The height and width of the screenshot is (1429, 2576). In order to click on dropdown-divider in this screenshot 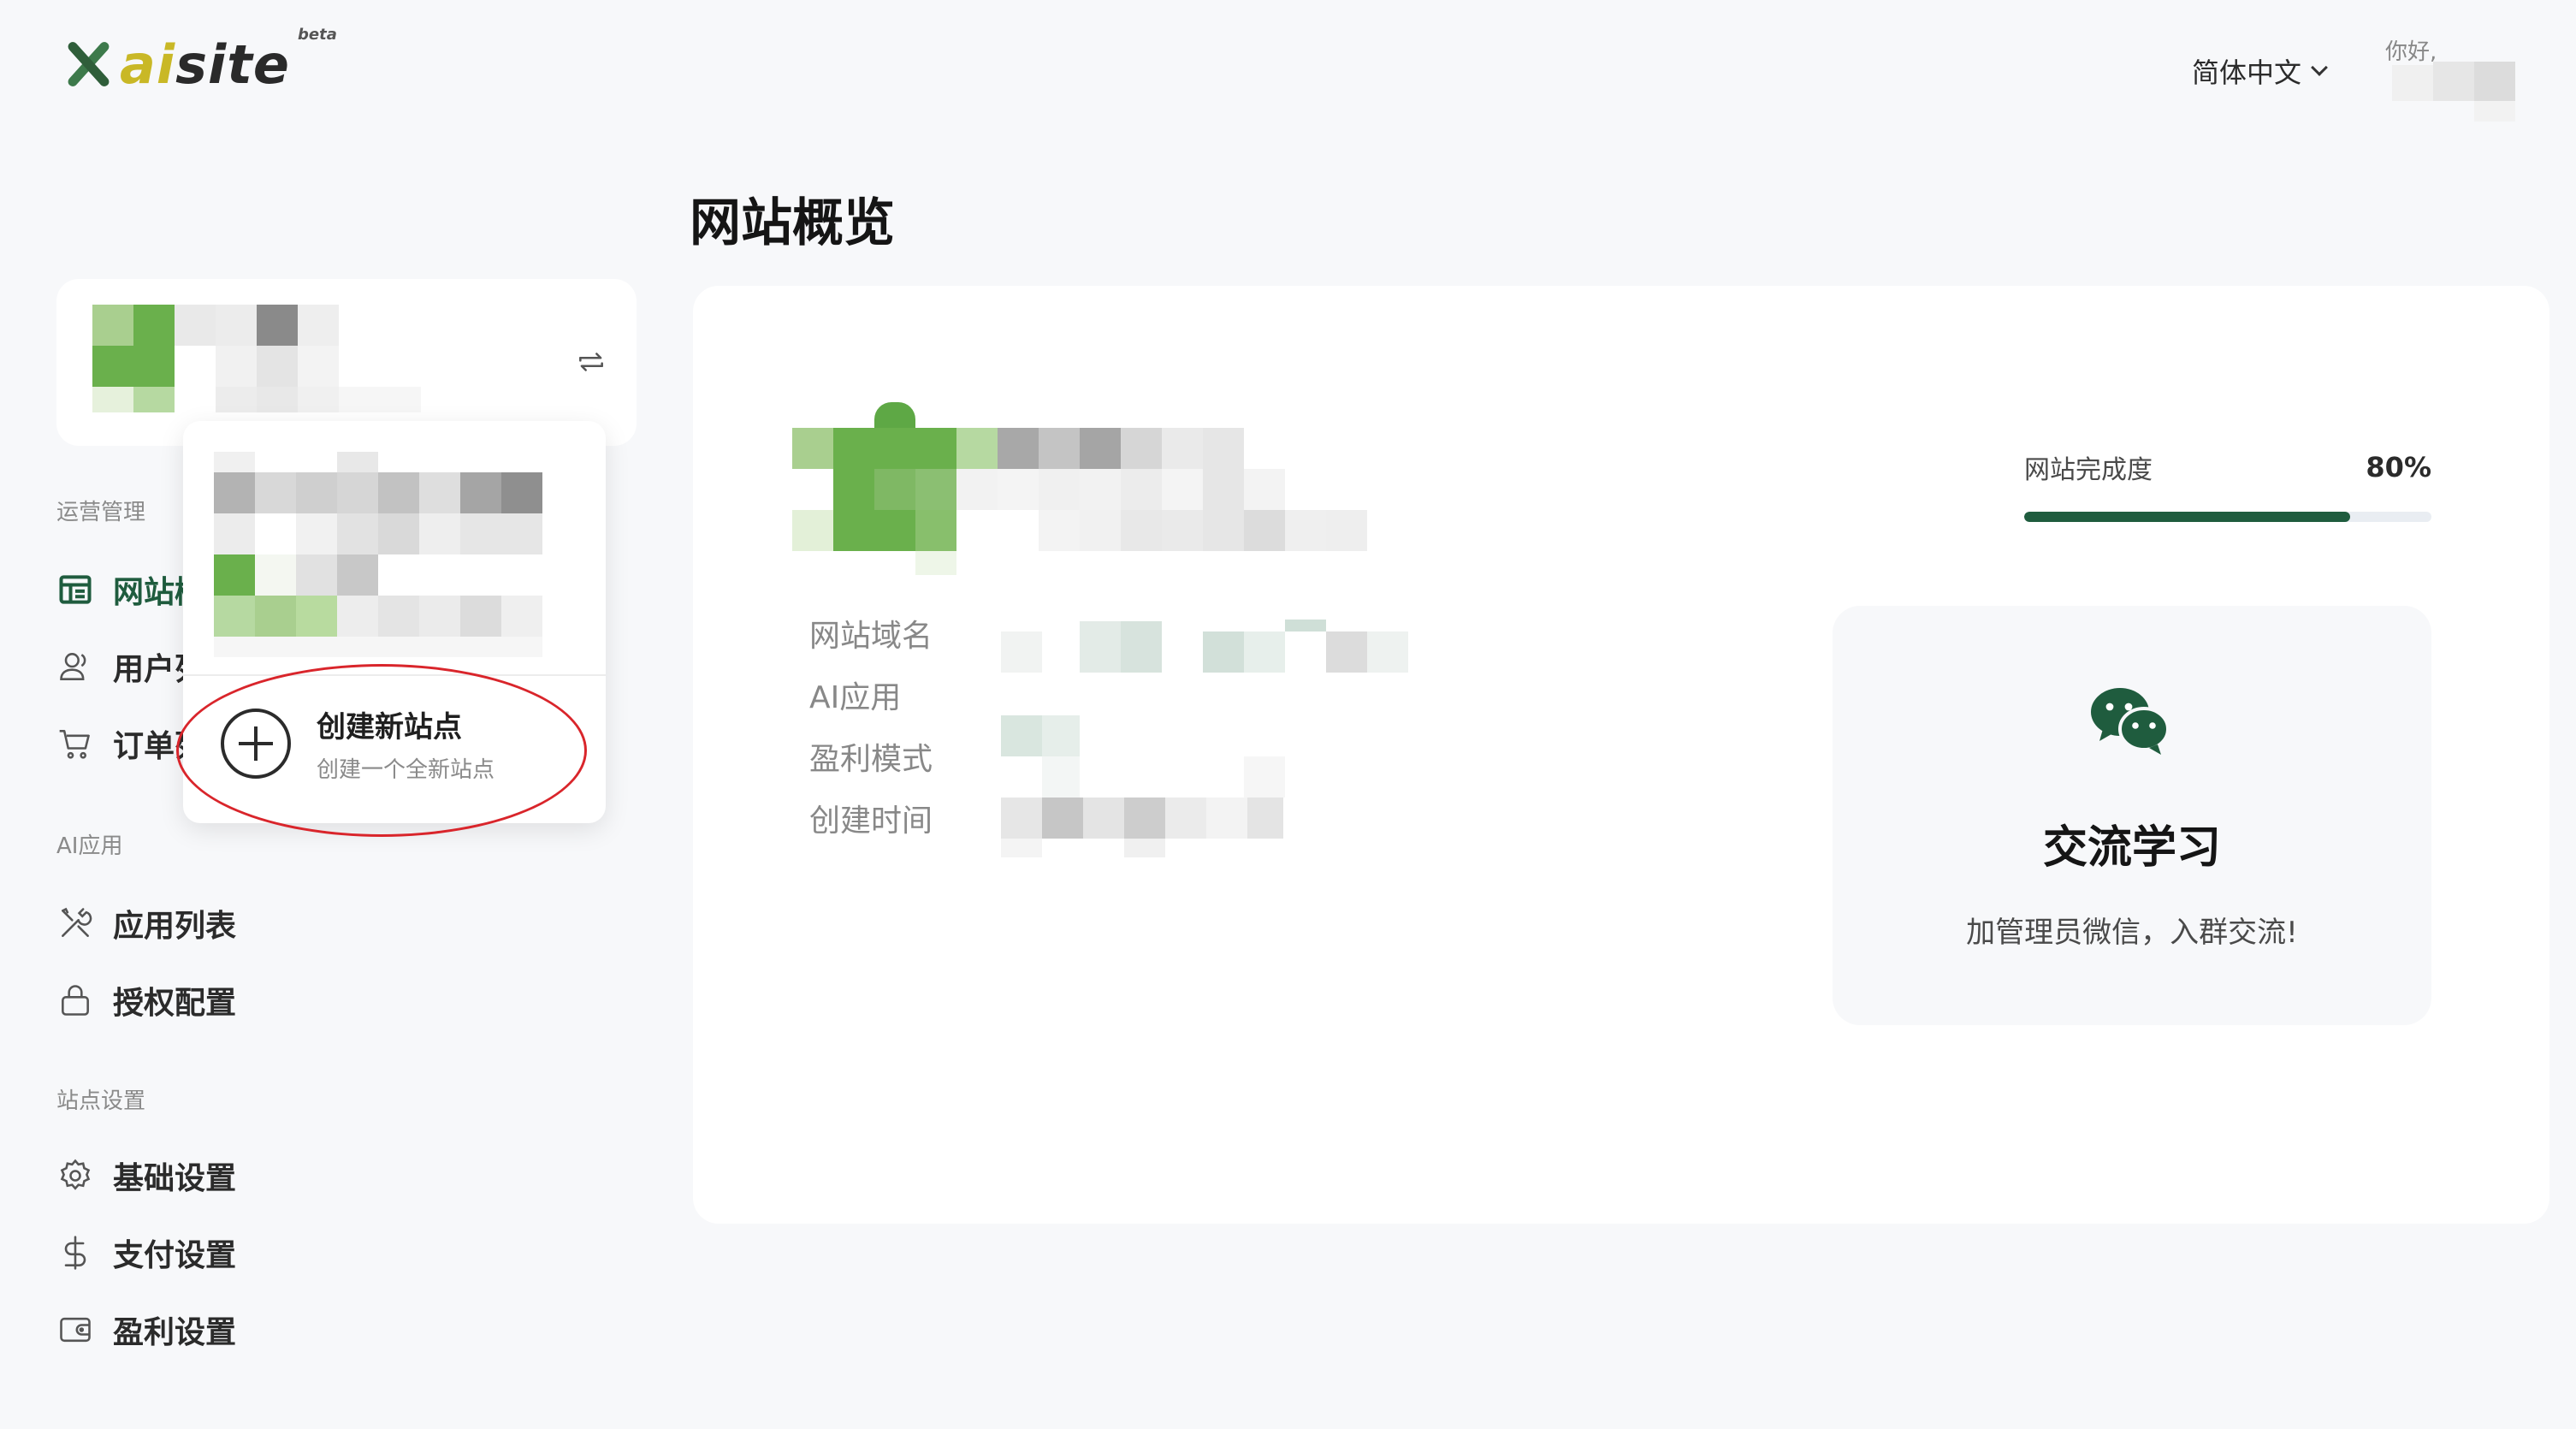, I will do `click(394, 675)`.